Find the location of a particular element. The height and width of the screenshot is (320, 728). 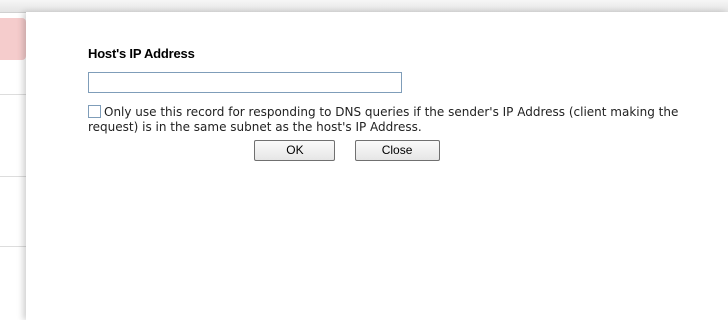

host-ip-address-label: Host's IP Address is located at coordinates (141, 53).